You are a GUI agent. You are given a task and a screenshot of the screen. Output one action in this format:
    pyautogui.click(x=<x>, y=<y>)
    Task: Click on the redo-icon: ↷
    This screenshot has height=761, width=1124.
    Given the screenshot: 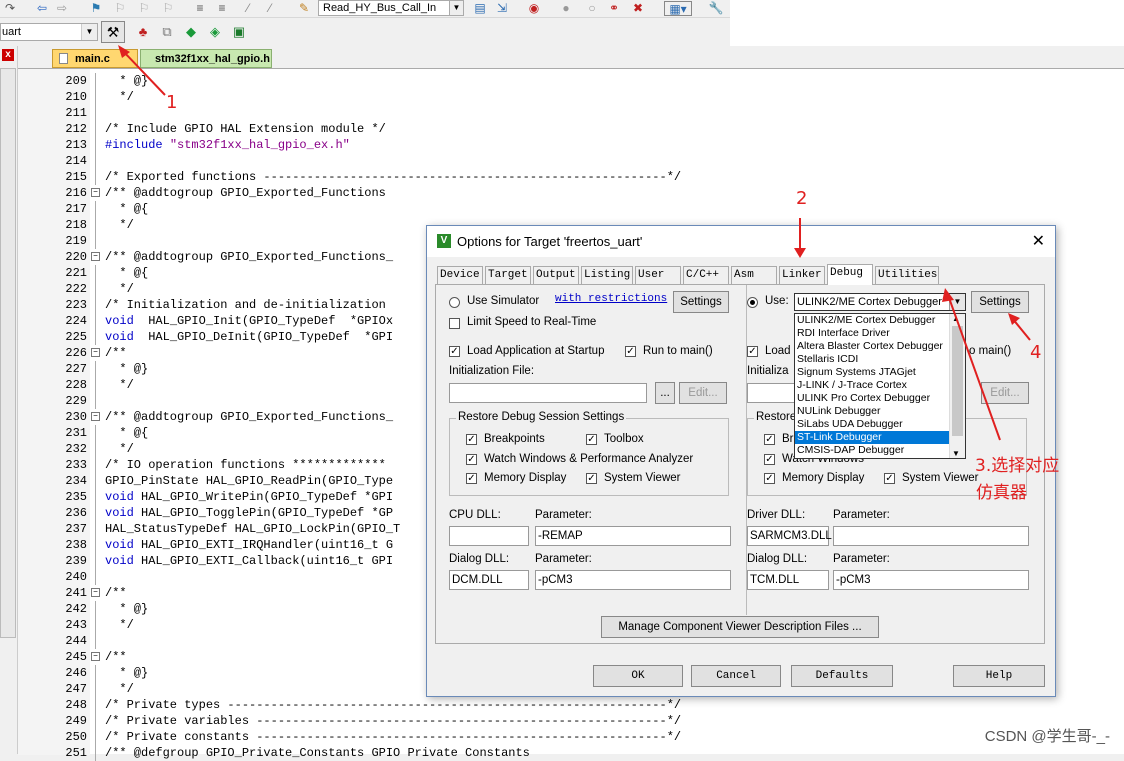 What is the action you would take?
    pyautogui.click(x=10, y=8)
    